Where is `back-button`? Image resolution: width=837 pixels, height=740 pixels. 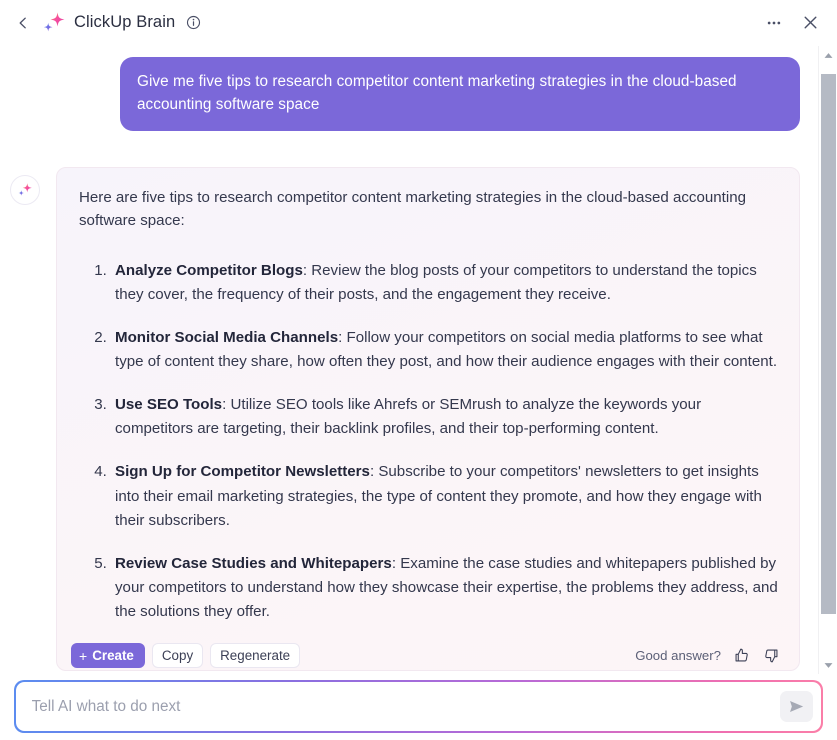 back-button is located at coordinates (23, 23).